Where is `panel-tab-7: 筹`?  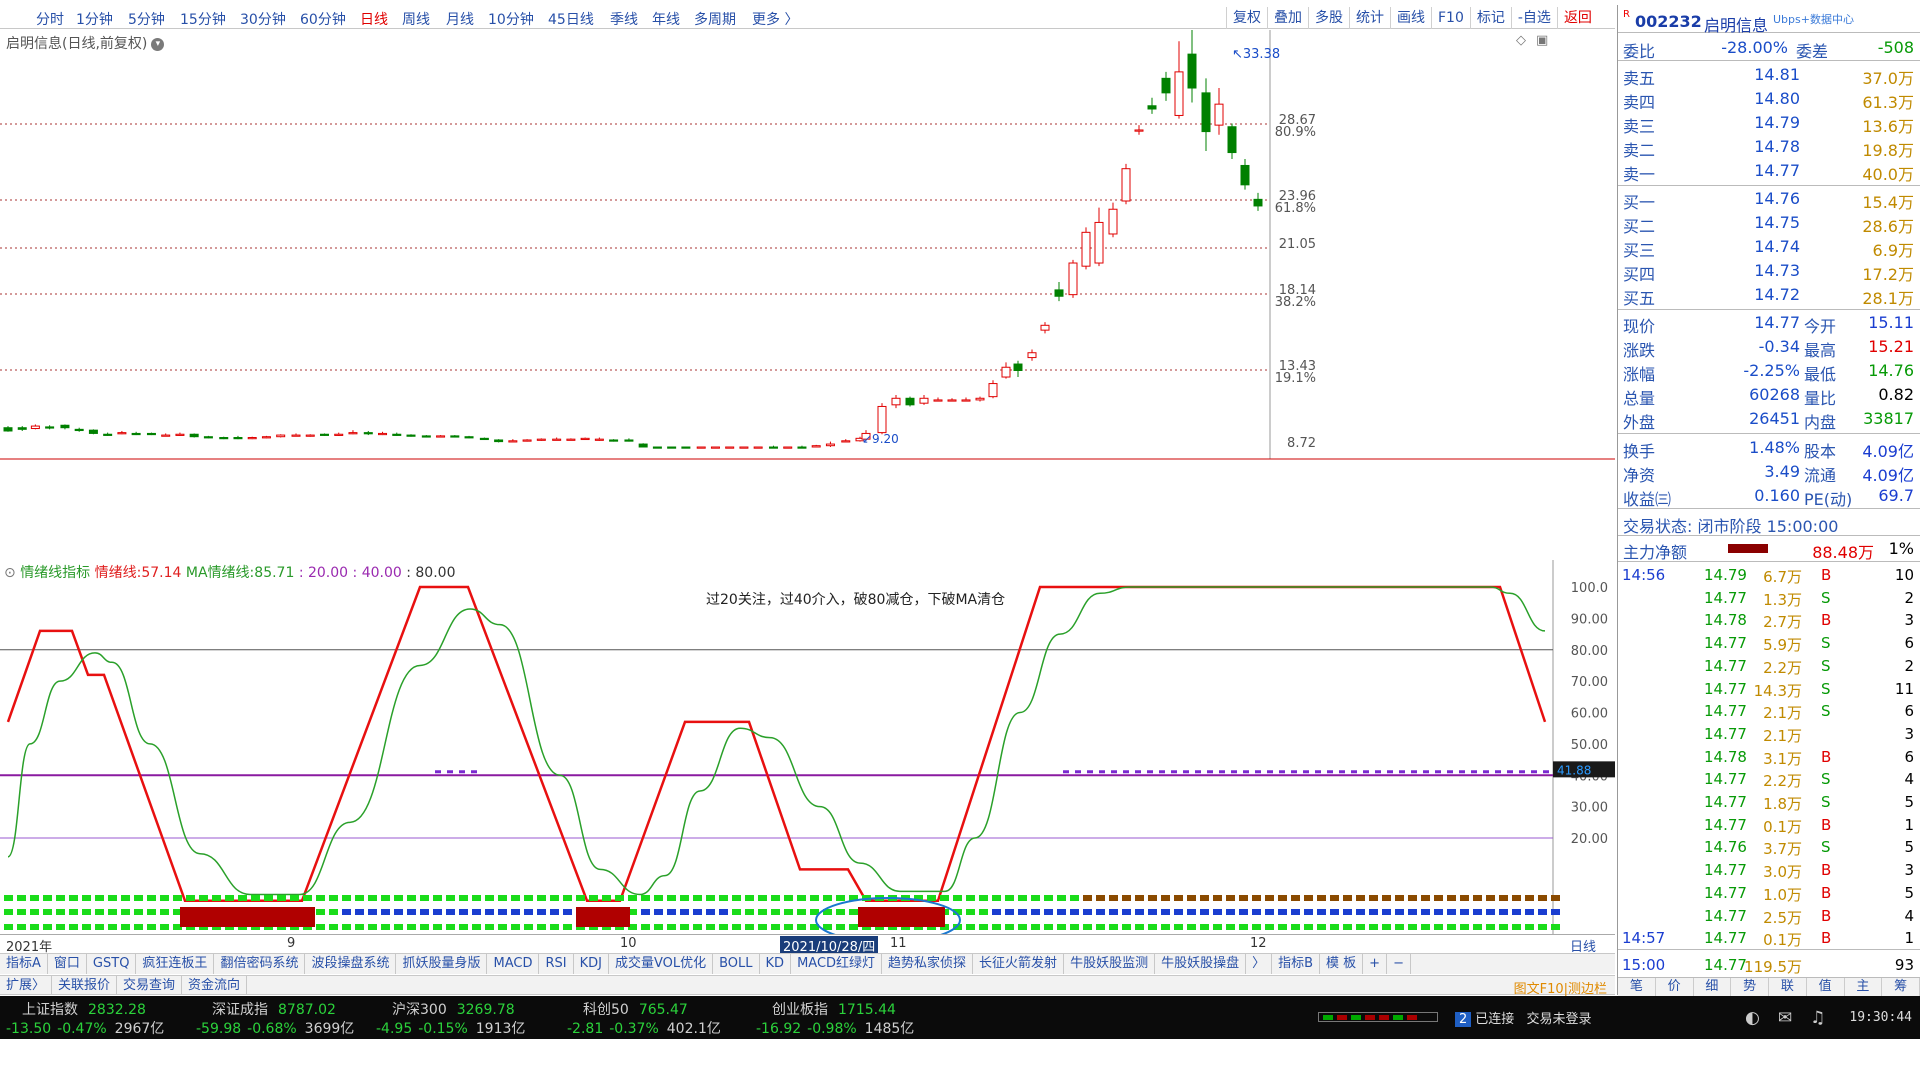
panel-tab-7: 筹 is located at coordinates (1901, 987).